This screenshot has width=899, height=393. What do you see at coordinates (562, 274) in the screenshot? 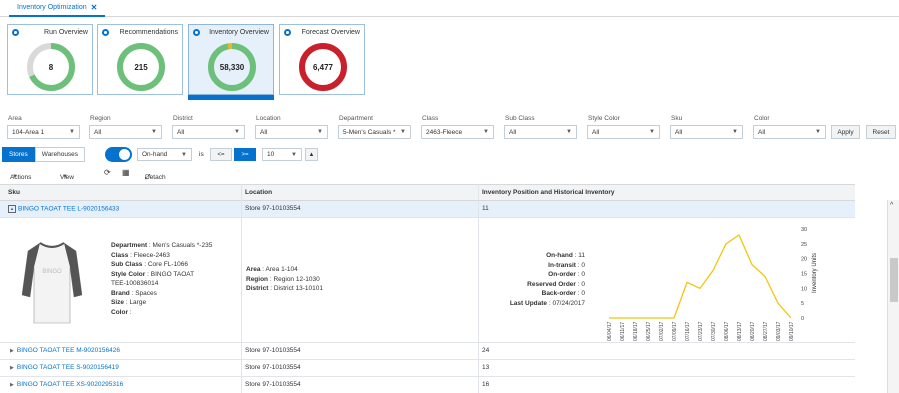
I see `attribute-key: On-order` at bounding box center [562, 274].